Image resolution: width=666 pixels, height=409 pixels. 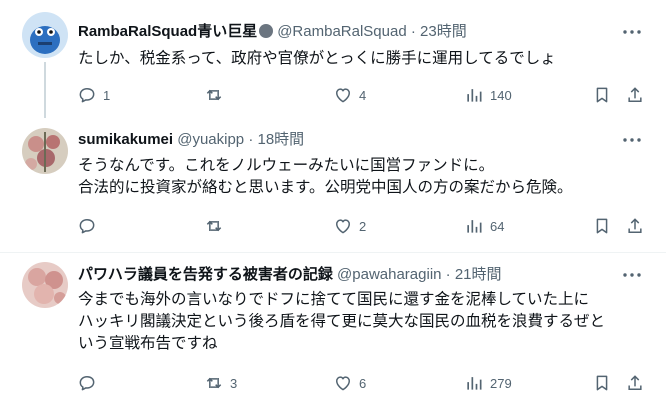 I want to click on action-bar: 2 64, so click(x=358, y=226).